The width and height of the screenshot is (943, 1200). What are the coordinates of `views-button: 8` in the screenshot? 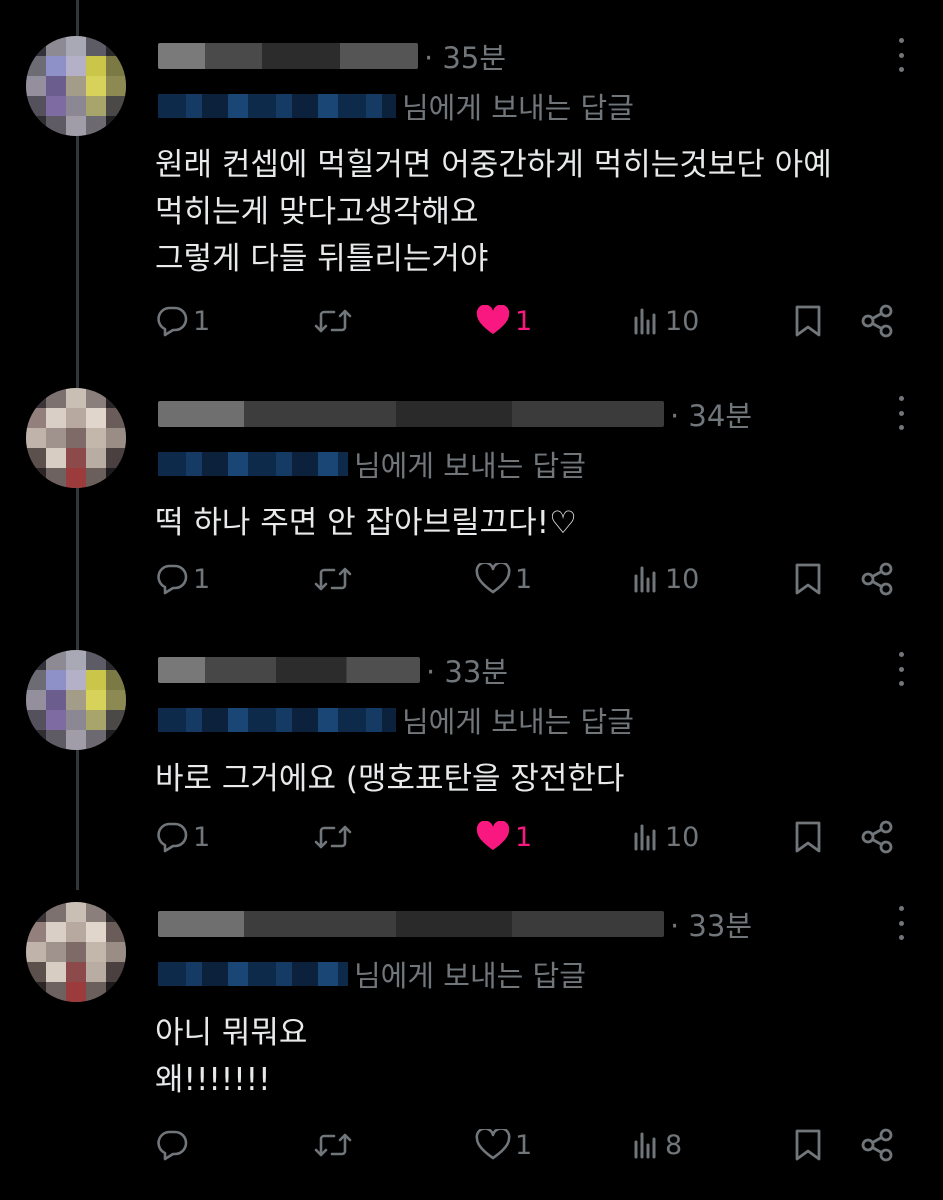 It's located at (656, 1145).